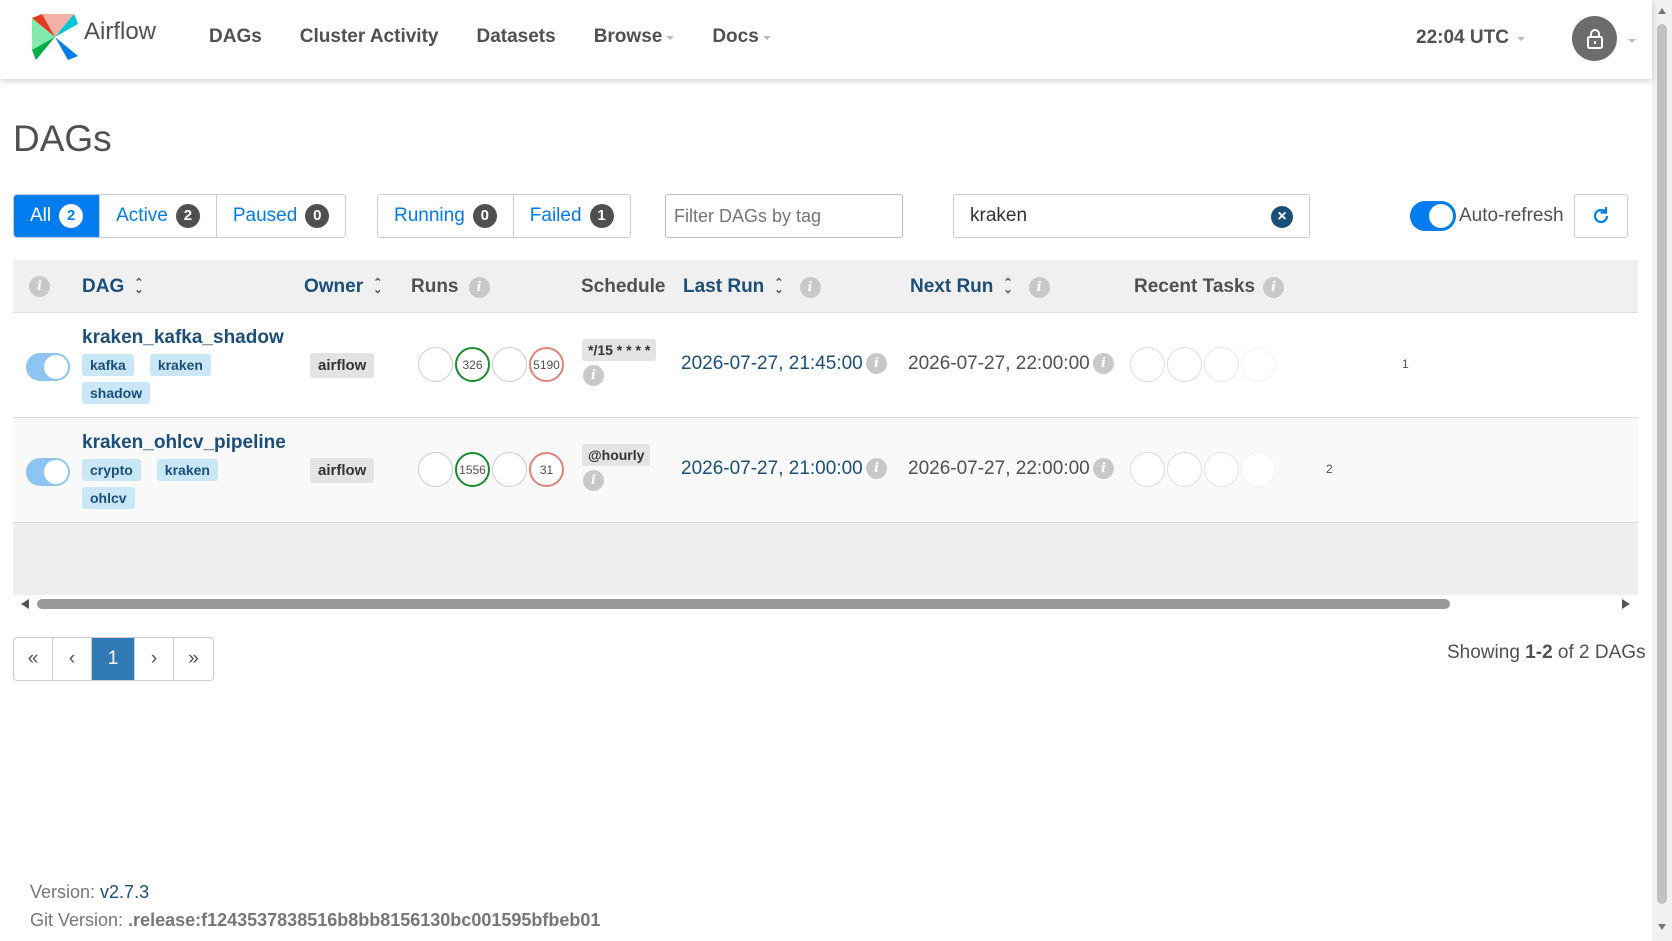 The width and height of the screenshot is (1672, 941). Describe the element at coordinates (56, 472) in the screenshot. I see `toggle-knob` at that location.